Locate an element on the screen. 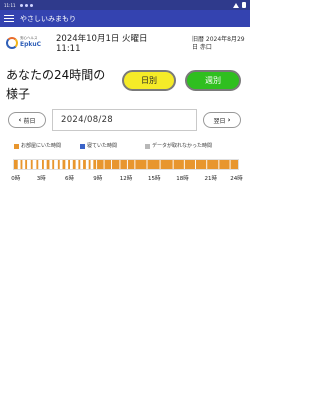 The height and width of the screenshot is (400, 320). timeline-tick-label: 12時 is located at coordinates (126, 179).